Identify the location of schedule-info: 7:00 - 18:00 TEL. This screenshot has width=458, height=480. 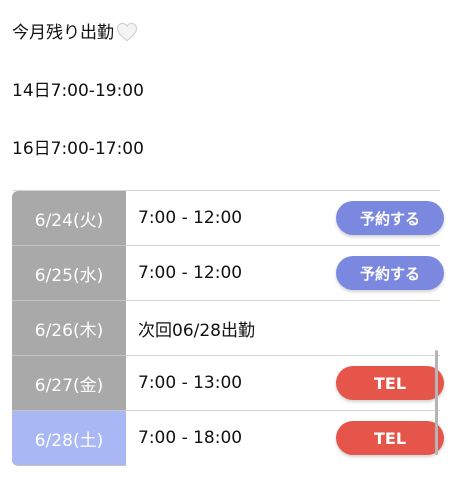
(285, 438).